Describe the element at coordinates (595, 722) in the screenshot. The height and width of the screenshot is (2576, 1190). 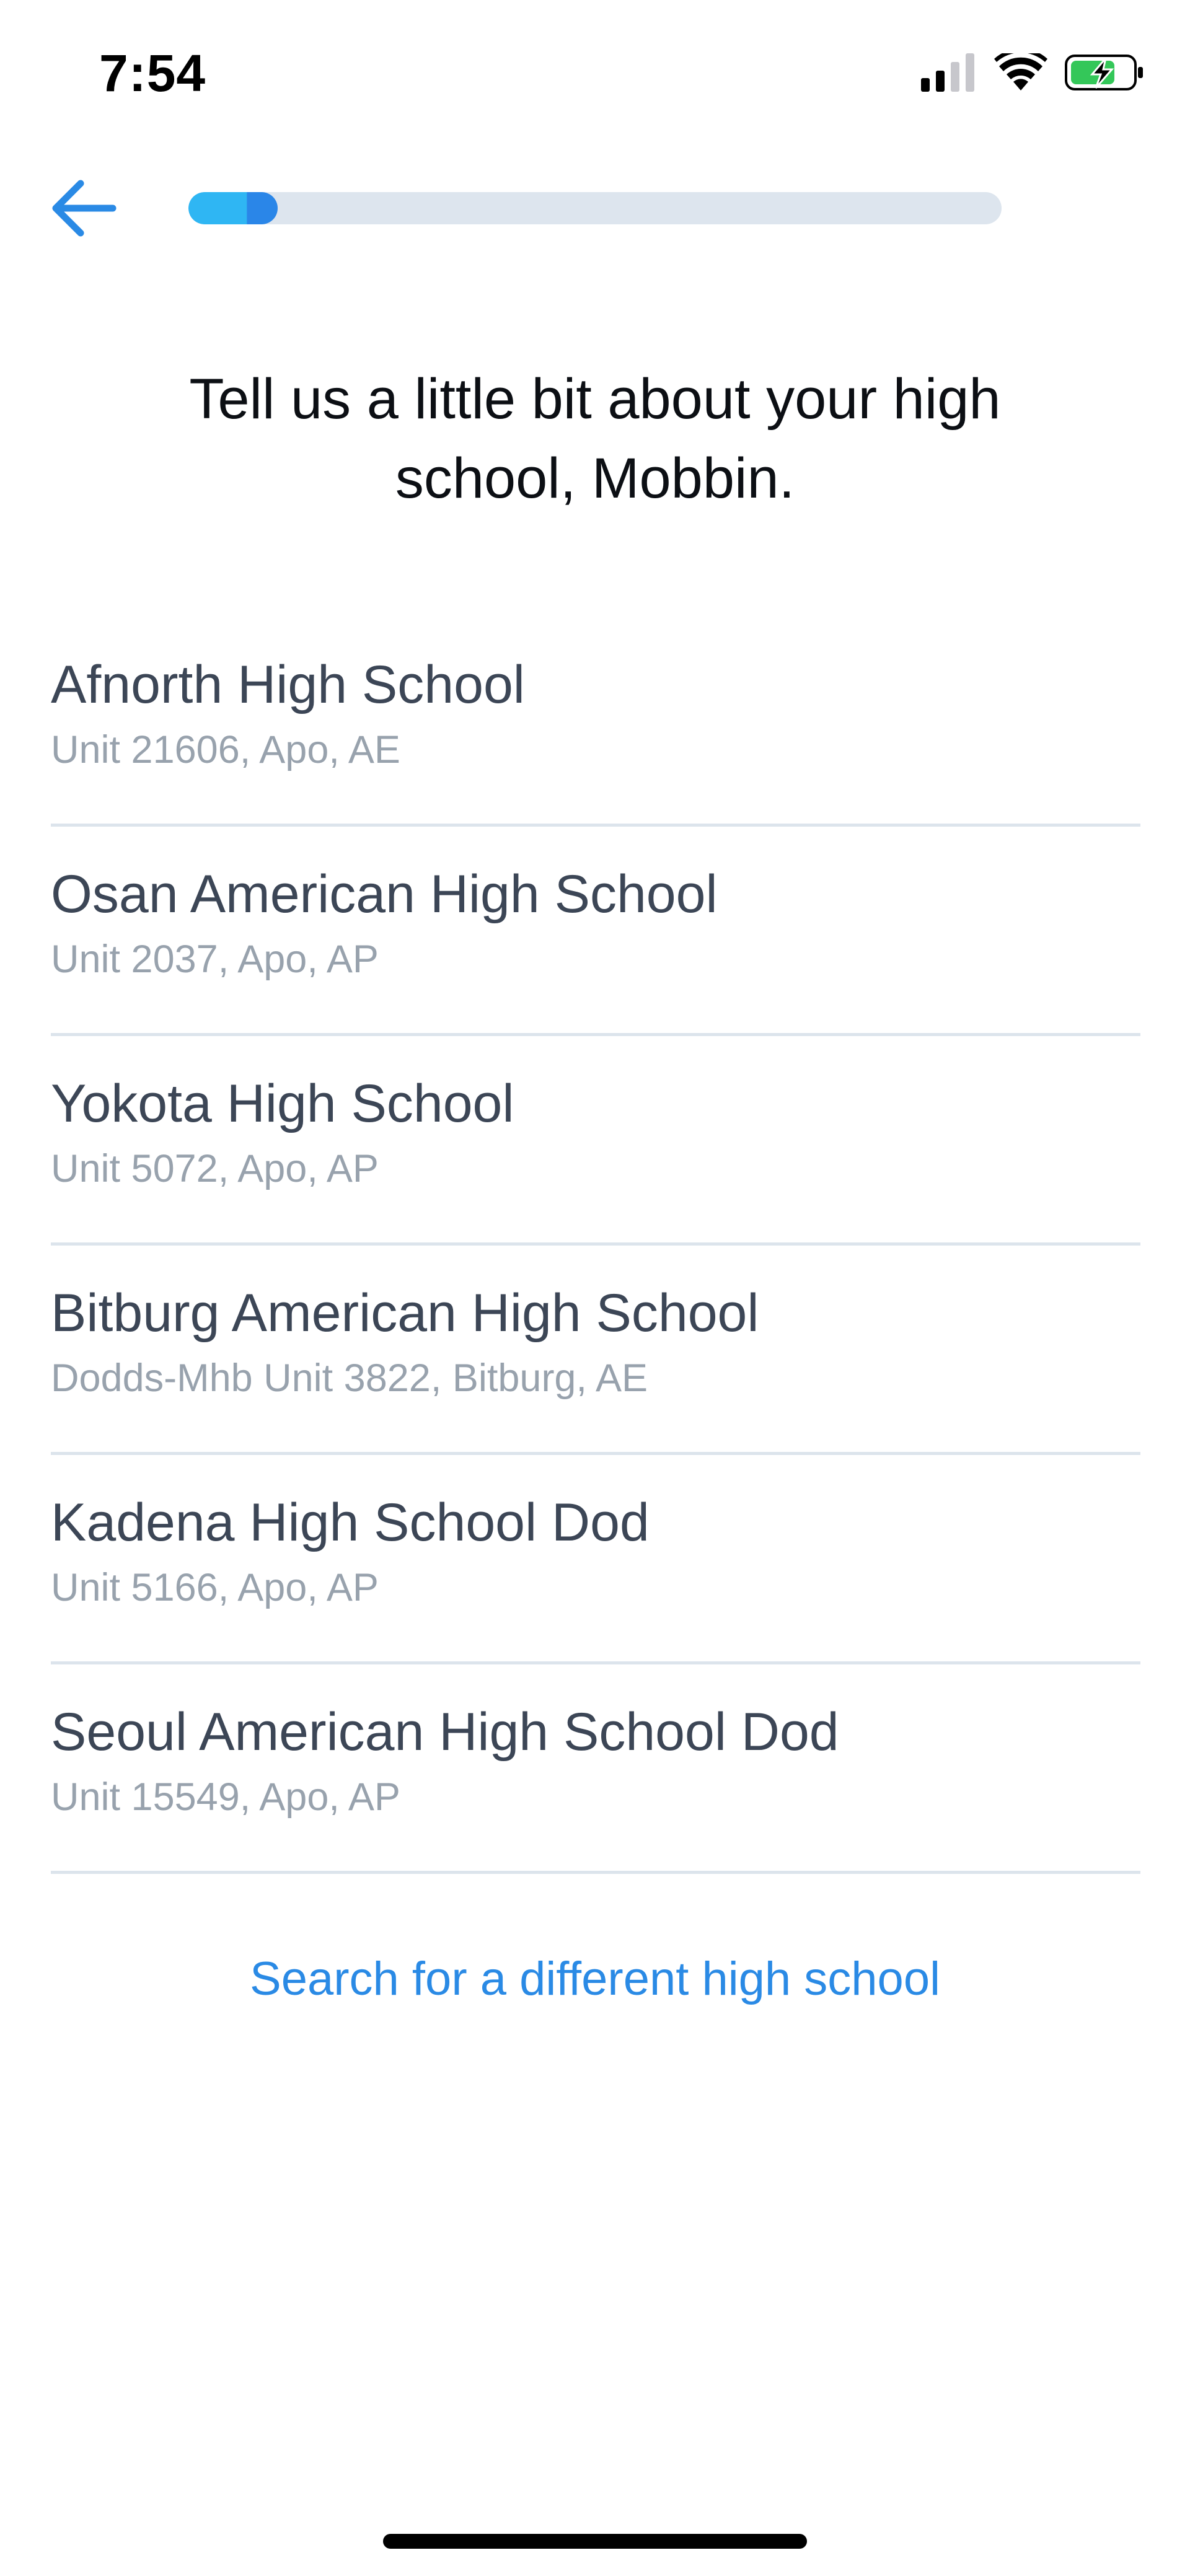
I see `school-list-item: Afnorth High School Unit 21606, Apo, AE` at that location.